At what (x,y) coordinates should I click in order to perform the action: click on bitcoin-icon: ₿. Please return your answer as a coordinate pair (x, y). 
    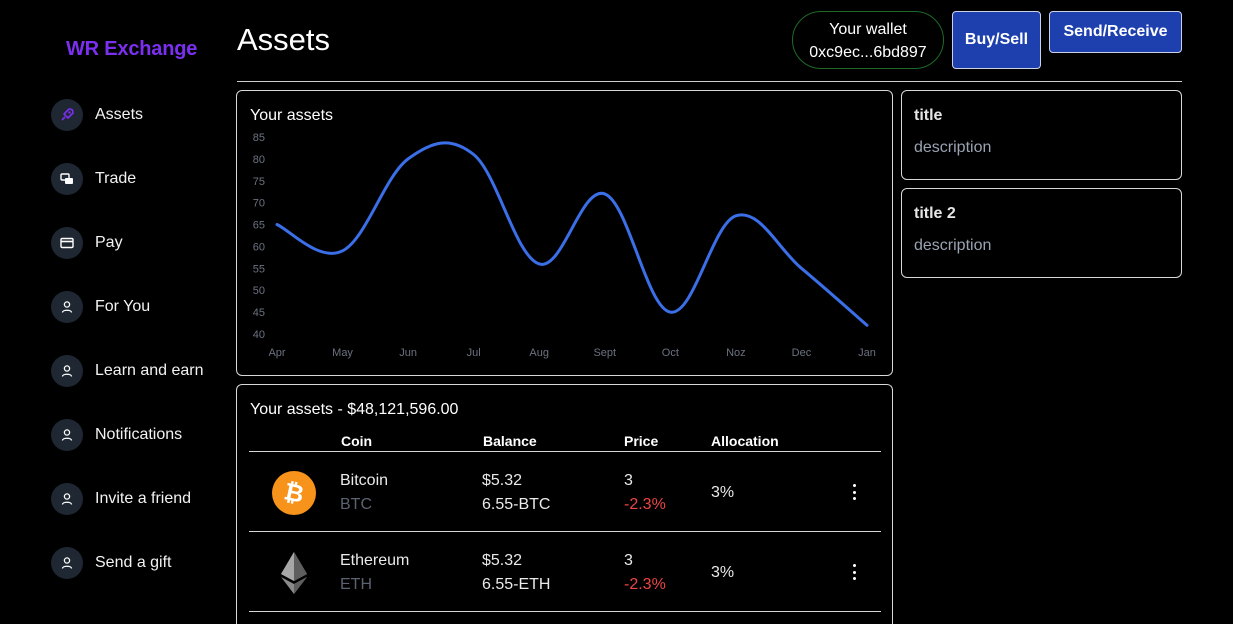
    Looking at the image, I should click on (294, 493).